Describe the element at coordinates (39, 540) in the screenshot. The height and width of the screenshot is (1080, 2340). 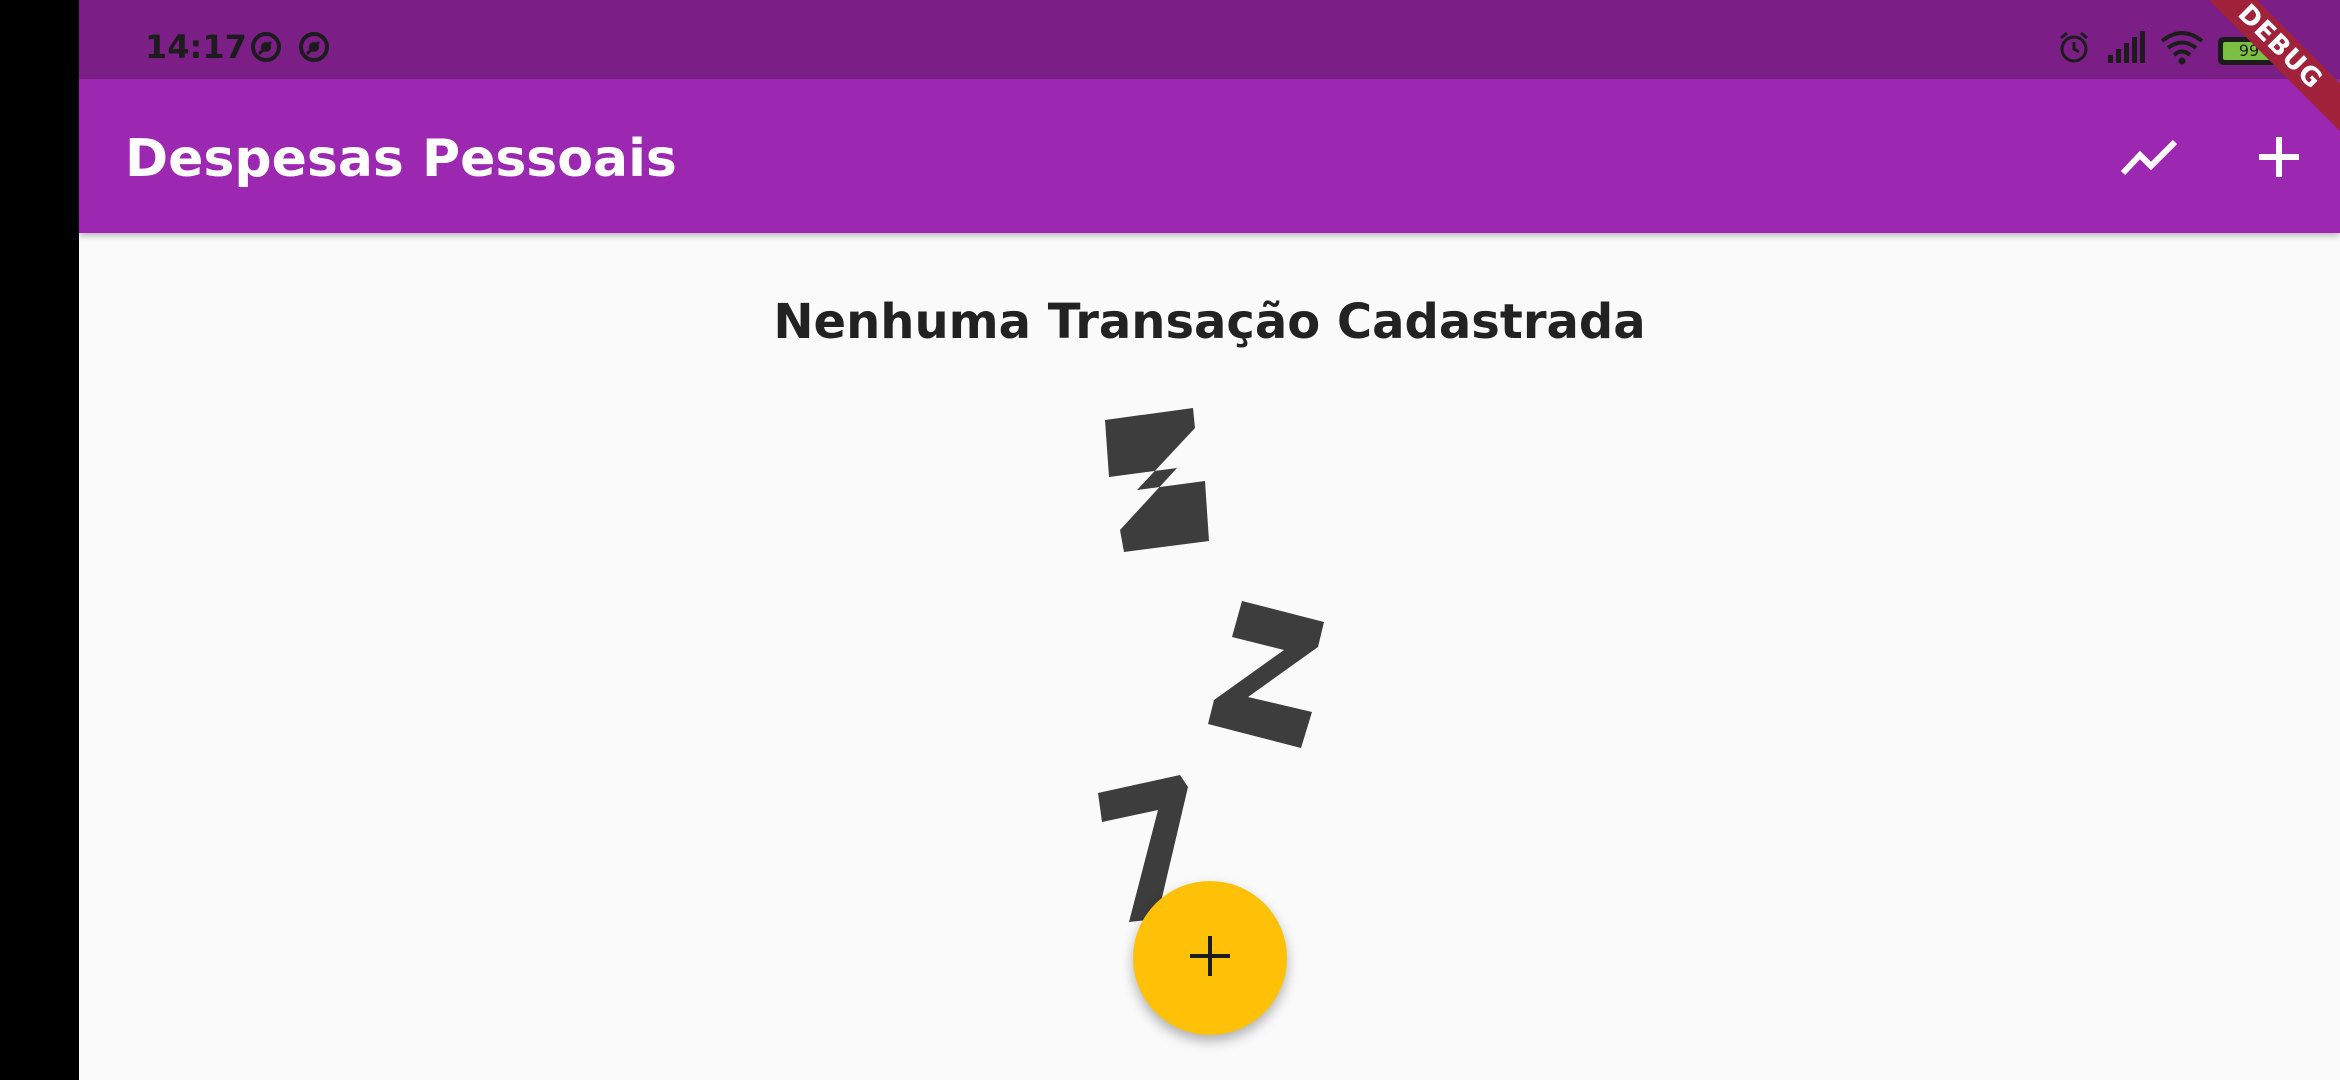
I see `left-black-bar` at that location.